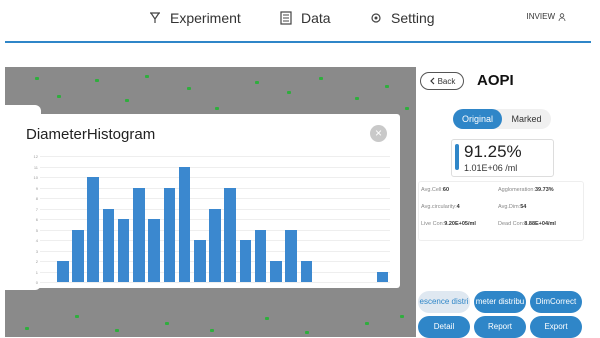  Describe the element at coordinates (446, 81) in the screenshot. I see `back-label: Back` at that location.